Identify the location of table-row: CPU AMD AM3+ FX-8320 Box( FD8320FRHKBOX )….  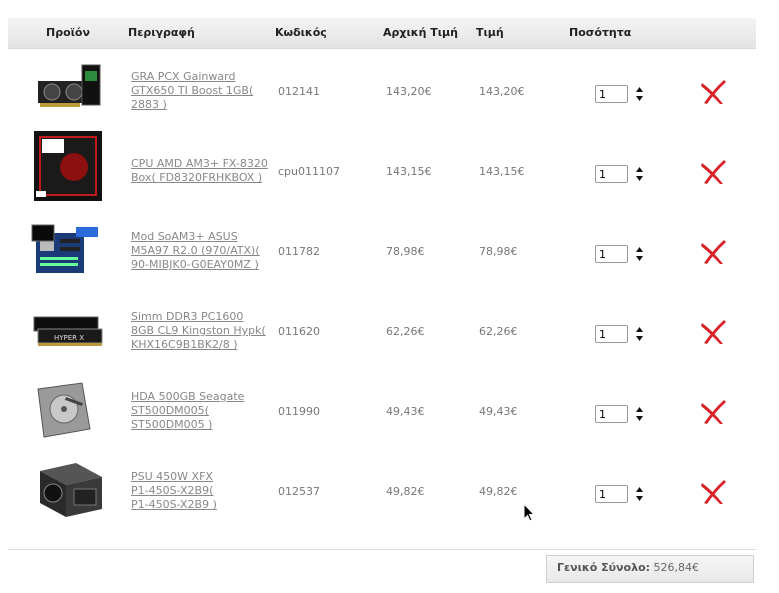
(382, 171).